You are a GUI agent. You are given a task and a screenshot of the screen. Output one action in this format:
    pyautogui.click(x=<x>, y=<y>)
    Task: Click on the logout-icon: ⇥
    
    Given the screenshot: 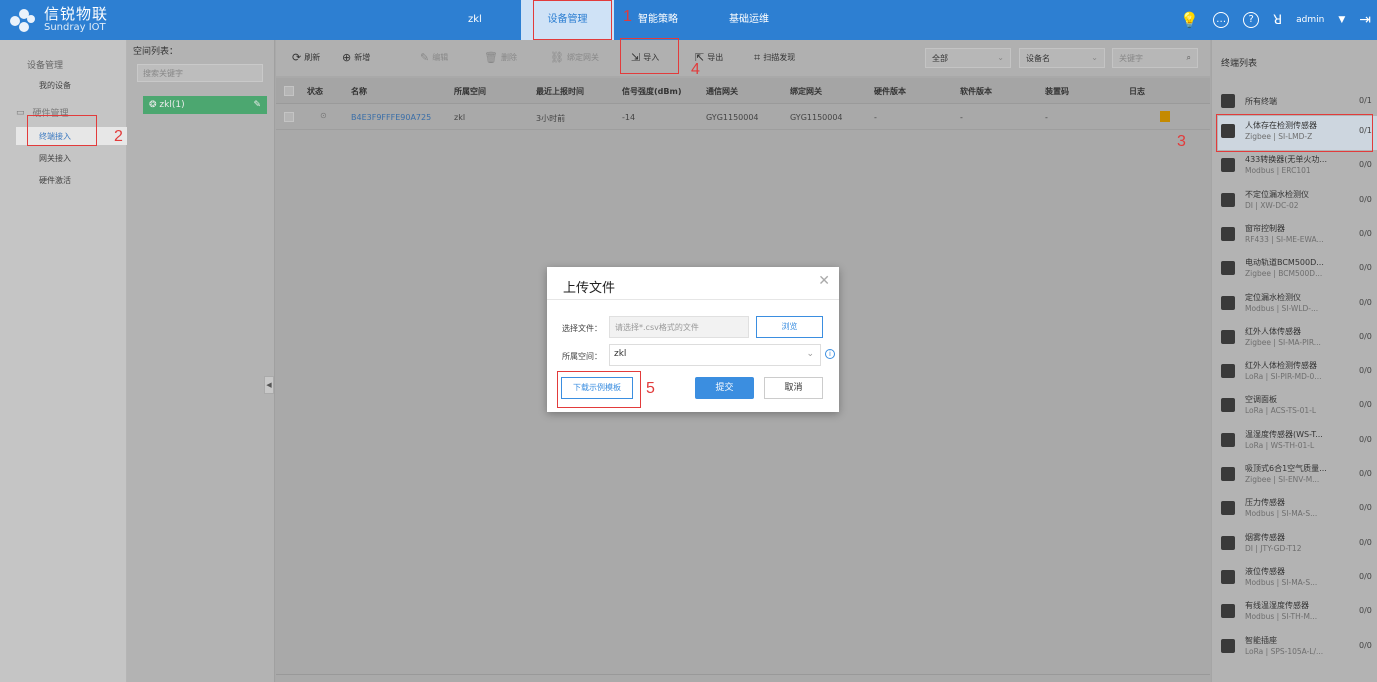 What is the action you would take?
    pyautogui.click(x=1365, y=20)
    